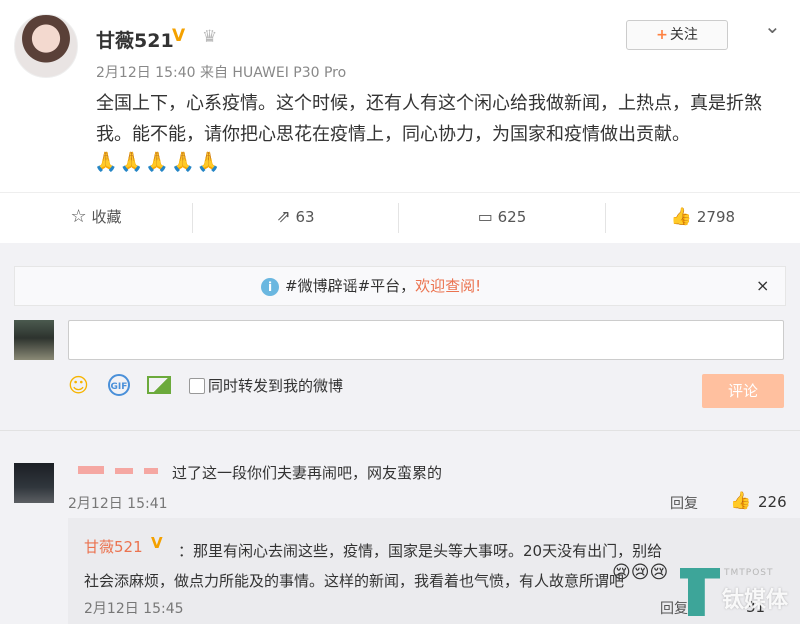 The width and height of the screenshot is (800, 624). I want to click on comment-time: 2月12日 15:41, so click(118, 504).